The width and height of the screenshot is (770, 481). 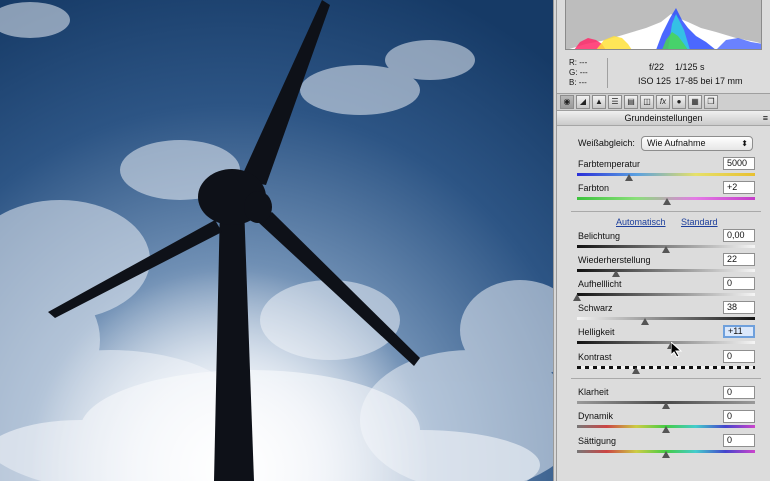 What do you see at coordinates (739, 163) in the screenshot?
I see `temperature-field: 5000` at bounding box center [739, 163].